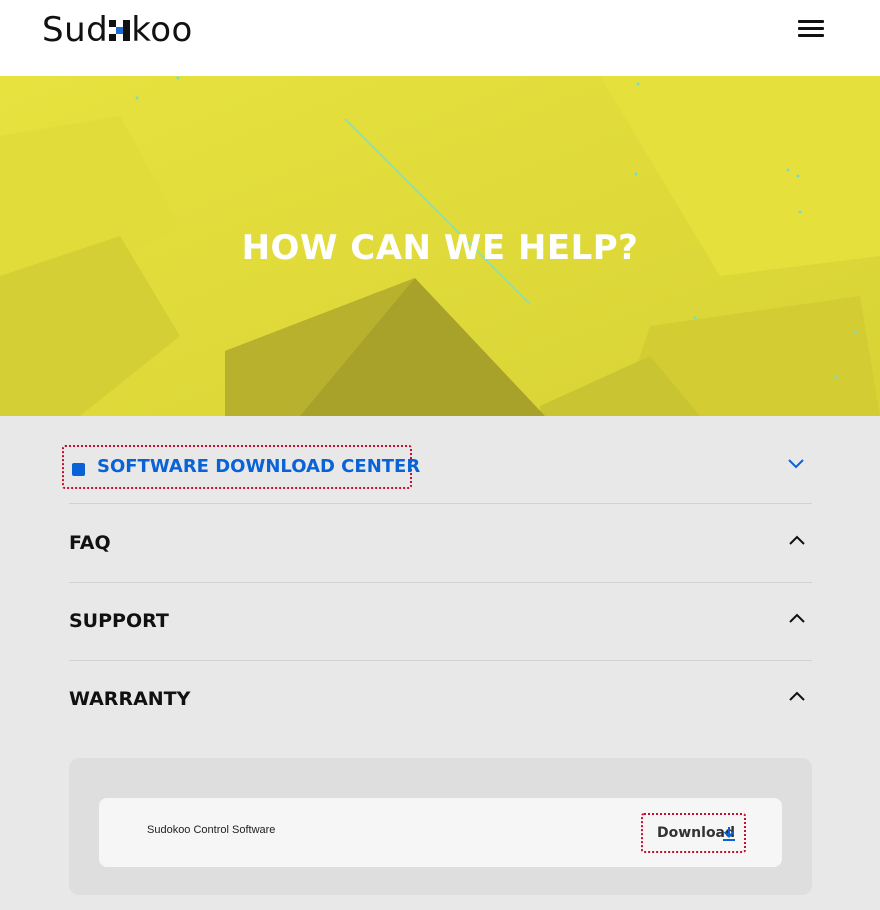 The width and height of the screenshot is (880, 910). I want to click on download-icon, so click(729, 834).